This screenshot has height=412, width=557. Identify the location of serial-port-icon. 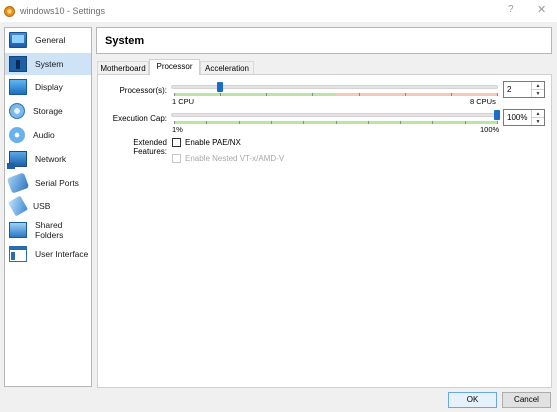
(18, 183).